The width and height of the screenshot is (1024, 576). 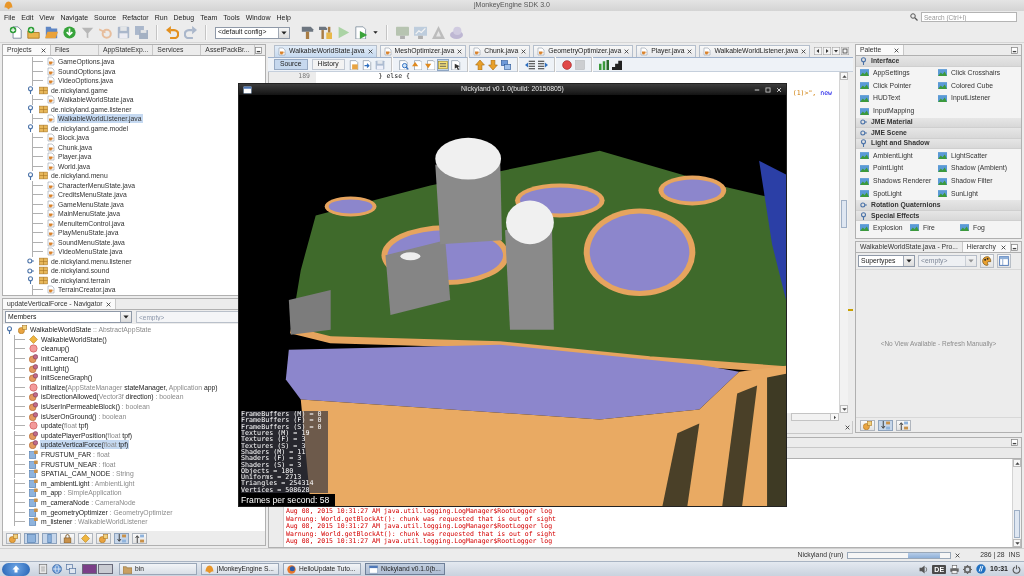 What do you see at coordinates (366, 64) in the screenshot?
I see `document-arrow-icon` at bounding box center [366, 64].